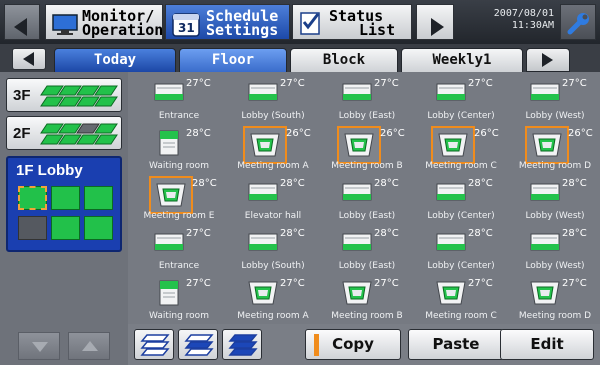 The height and width of the screenshot is (365, 600). I want to click on edit-button: Edit, so click(547, 344).